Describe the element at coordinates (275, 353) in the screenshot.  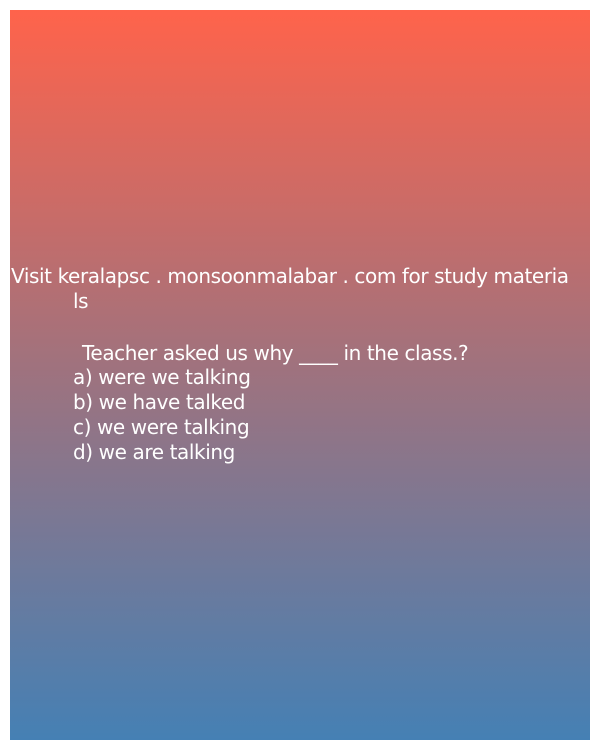
I see `question-text: Teacher asked us why ____ in the class.?` at that location.